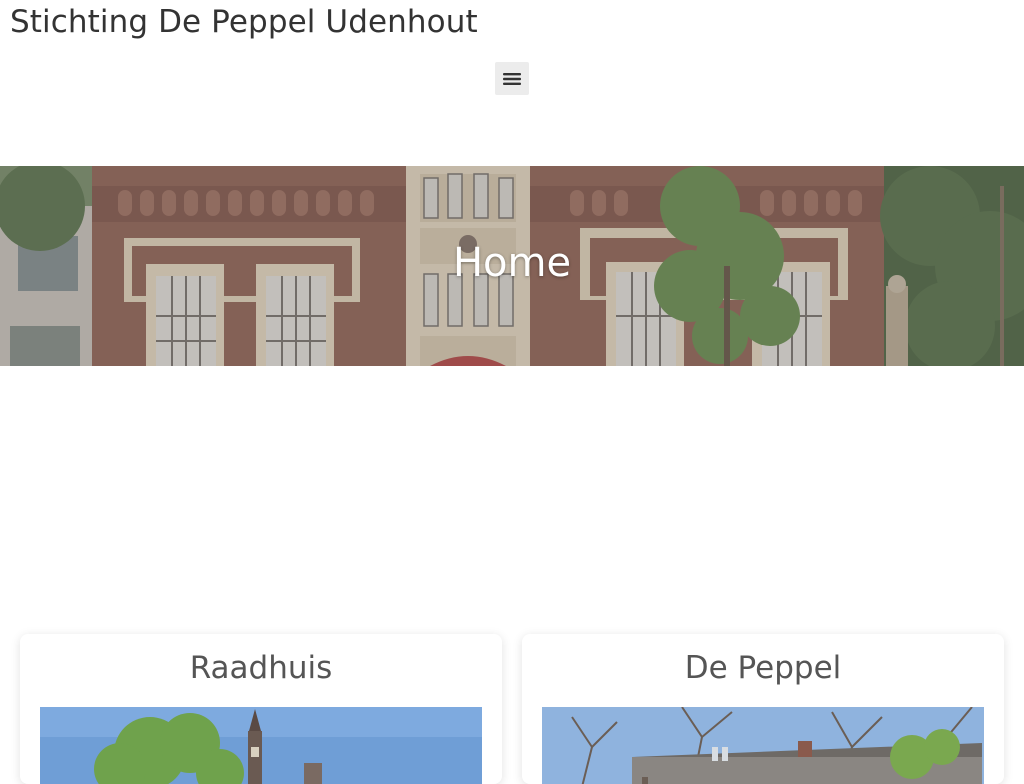 This screenshot has width=1024, height=784. I want to click on card-image-raadhuis, so click(261, 745).